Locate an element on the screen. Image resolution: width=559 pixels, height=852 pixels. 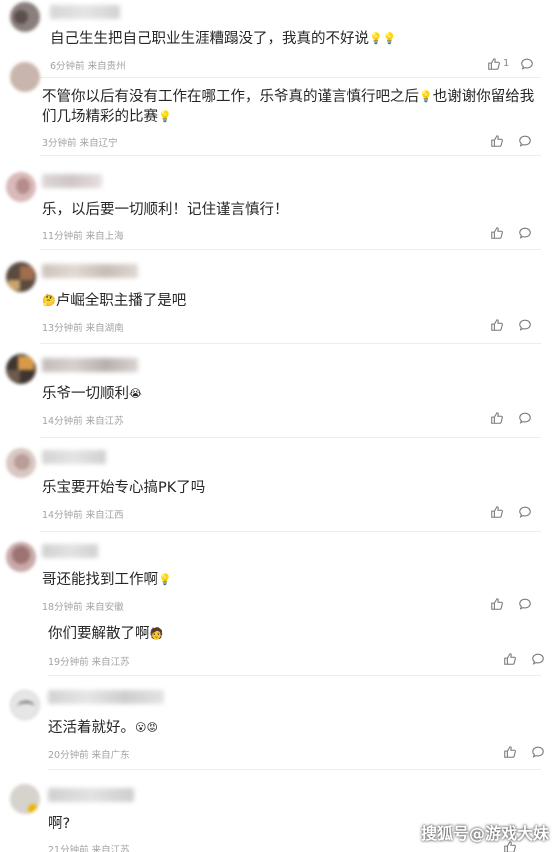
comment-meta: 21分钟前 来自江苏 is located at coordinates (89, 848).